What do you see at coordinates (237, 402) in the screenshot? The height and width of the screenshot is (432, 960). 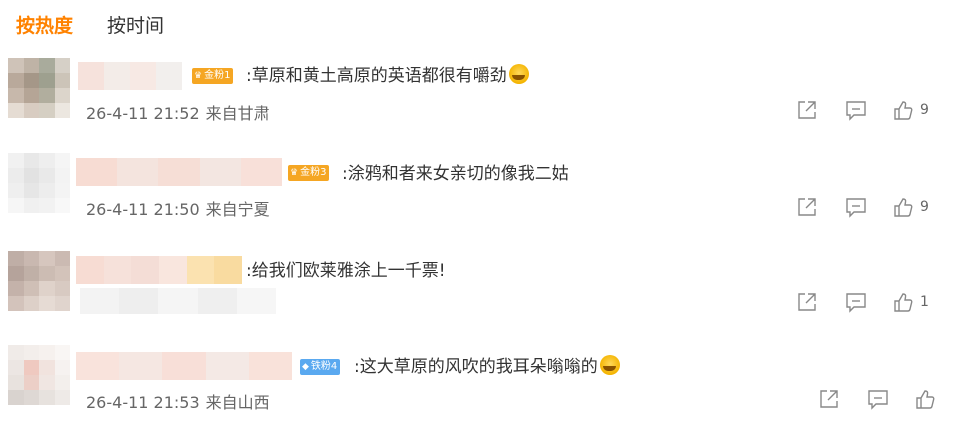 I see `comment-location: 来自山西` at bounding box center [237, 402].